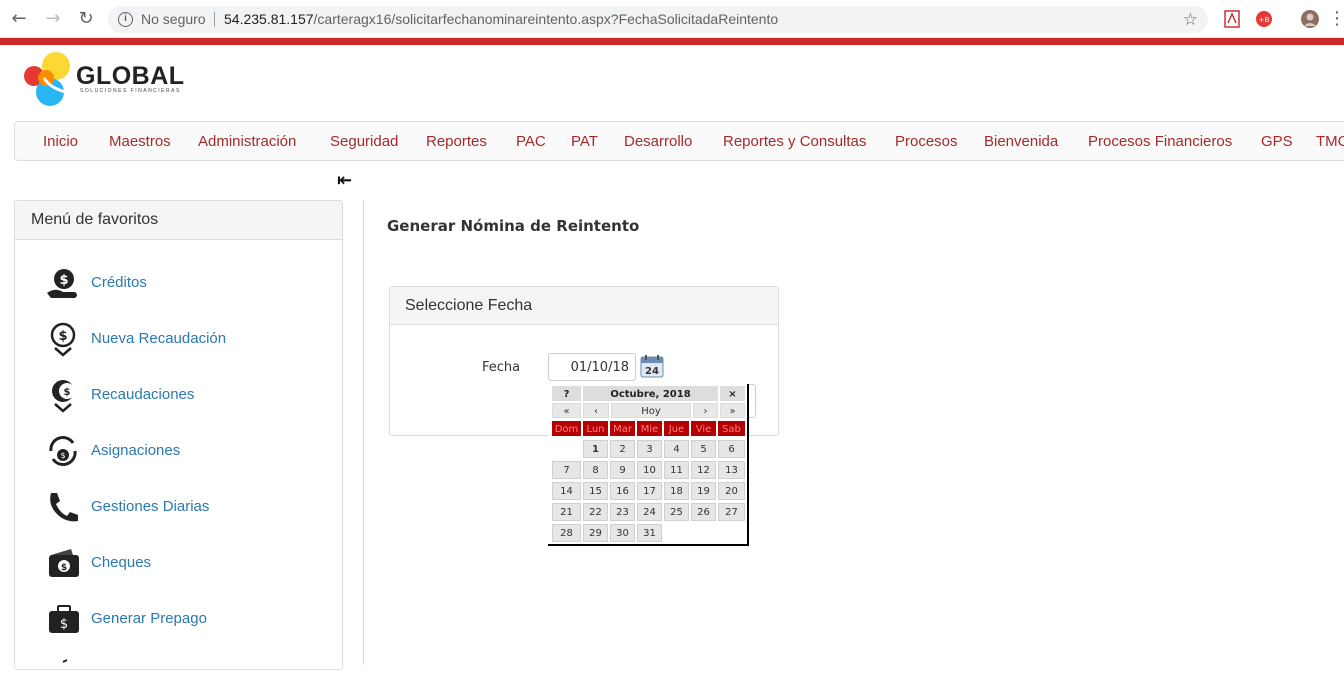  Describe the element at coordinates (121, 562) in the screenshot. I see `favorite-label: Cheques` at that location.